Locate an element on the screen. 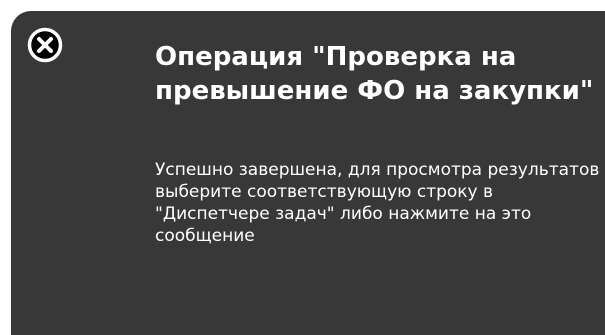 The width and height of the screenshot is (605, 335). close-icon is located at coordinates (45, 45).